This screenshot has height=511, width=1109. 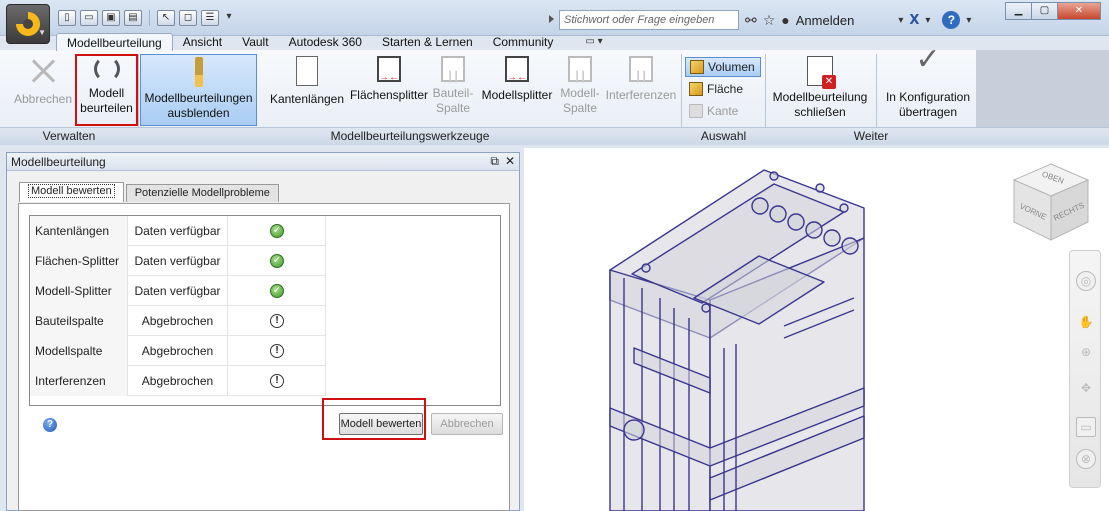 What do you see at coordinates (106, 90) in the screenshot?
I see `modell-beurteilen-button: Modell beurteilen` at bounding box center [106, 90].